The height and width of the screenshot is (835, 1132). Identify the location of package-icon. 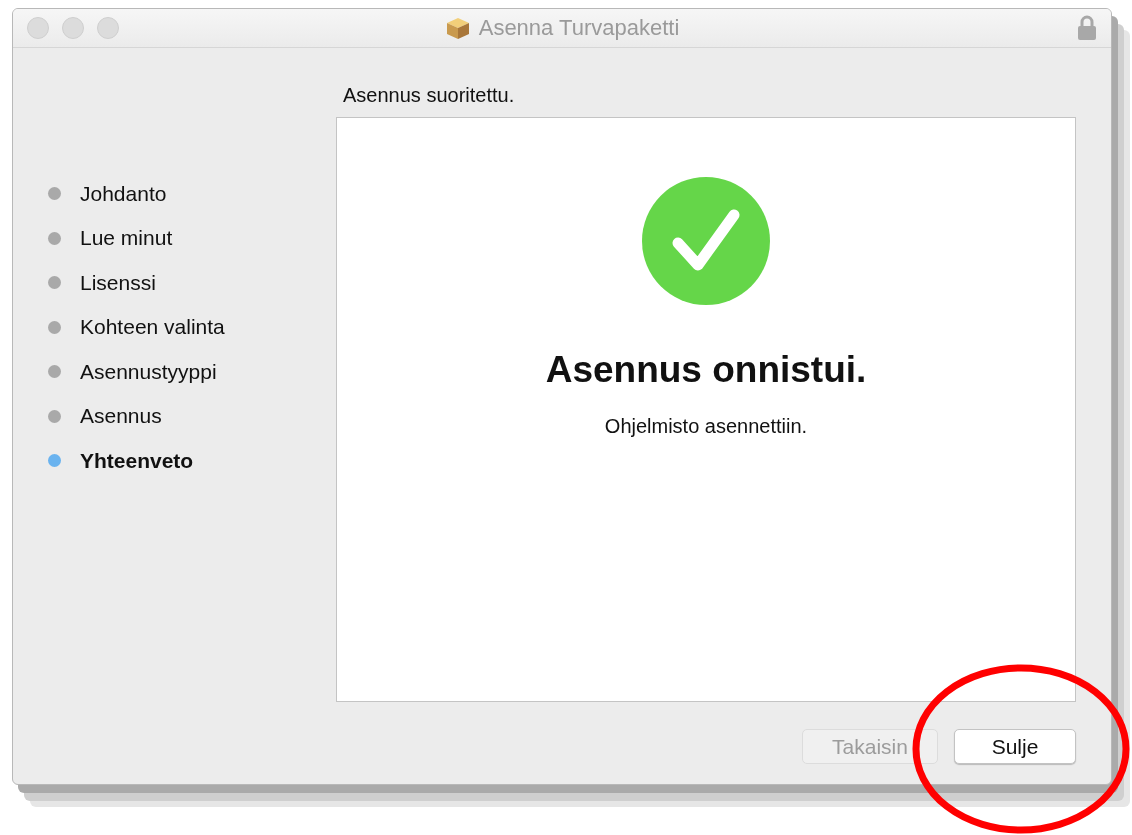
(457, 28).